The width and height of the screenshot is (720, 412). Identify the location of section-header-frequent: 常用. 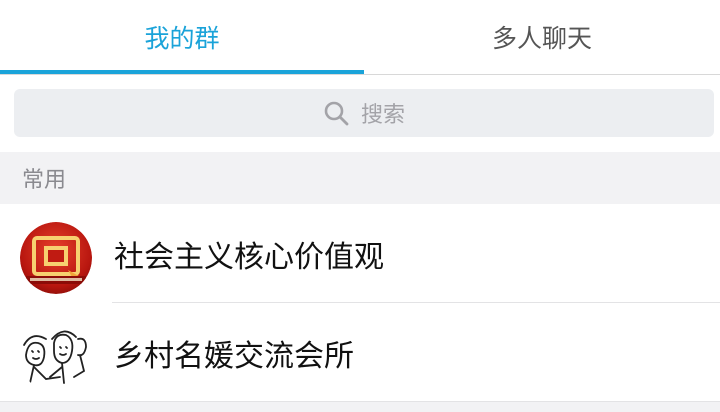
(360, 178).